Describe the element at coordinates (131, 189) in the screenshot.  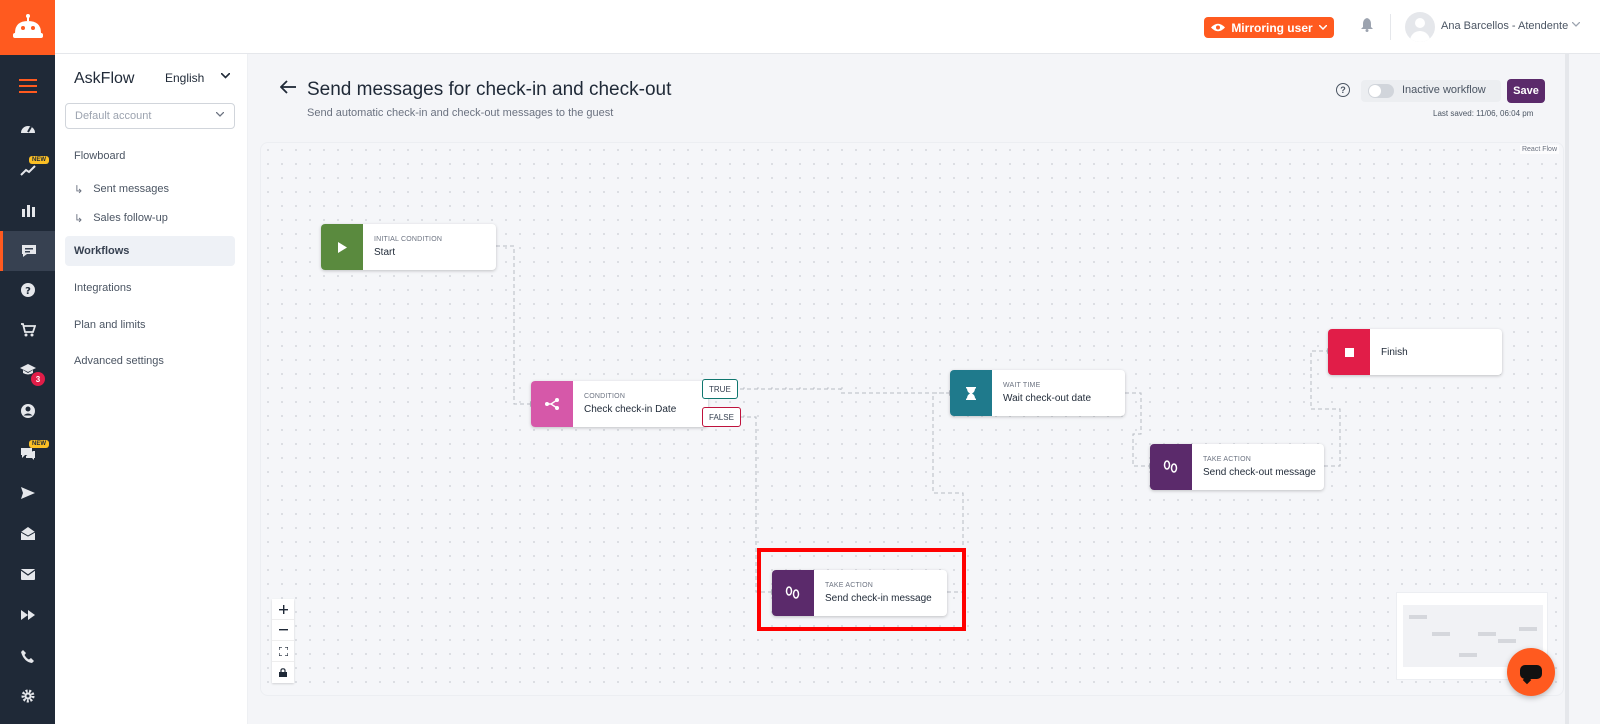
I see `sidebar-item-label: Sent messages` at that location.